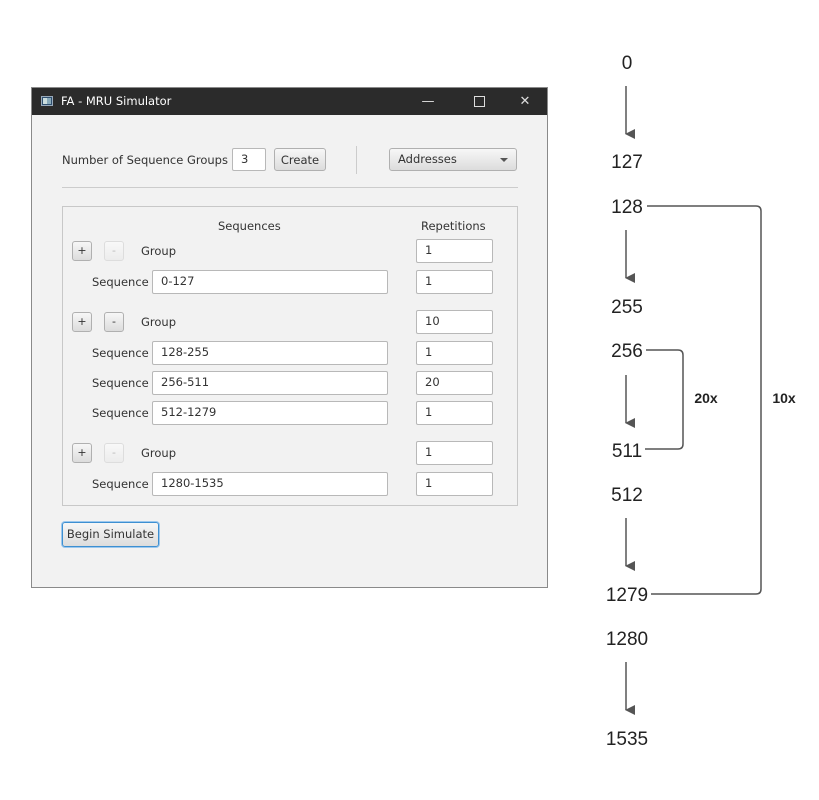 The height and width of the screenshot is (800, 819). Describe the element at coordinates (627, 595) in the screenshot. I see `diagram-number: 1279` at that location.